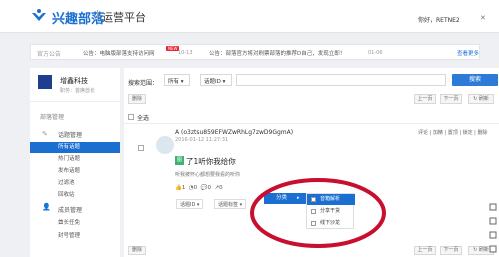 The image size is (499, 257). I want to click on company-role: 职务：首席酋长, so click(78, 91).